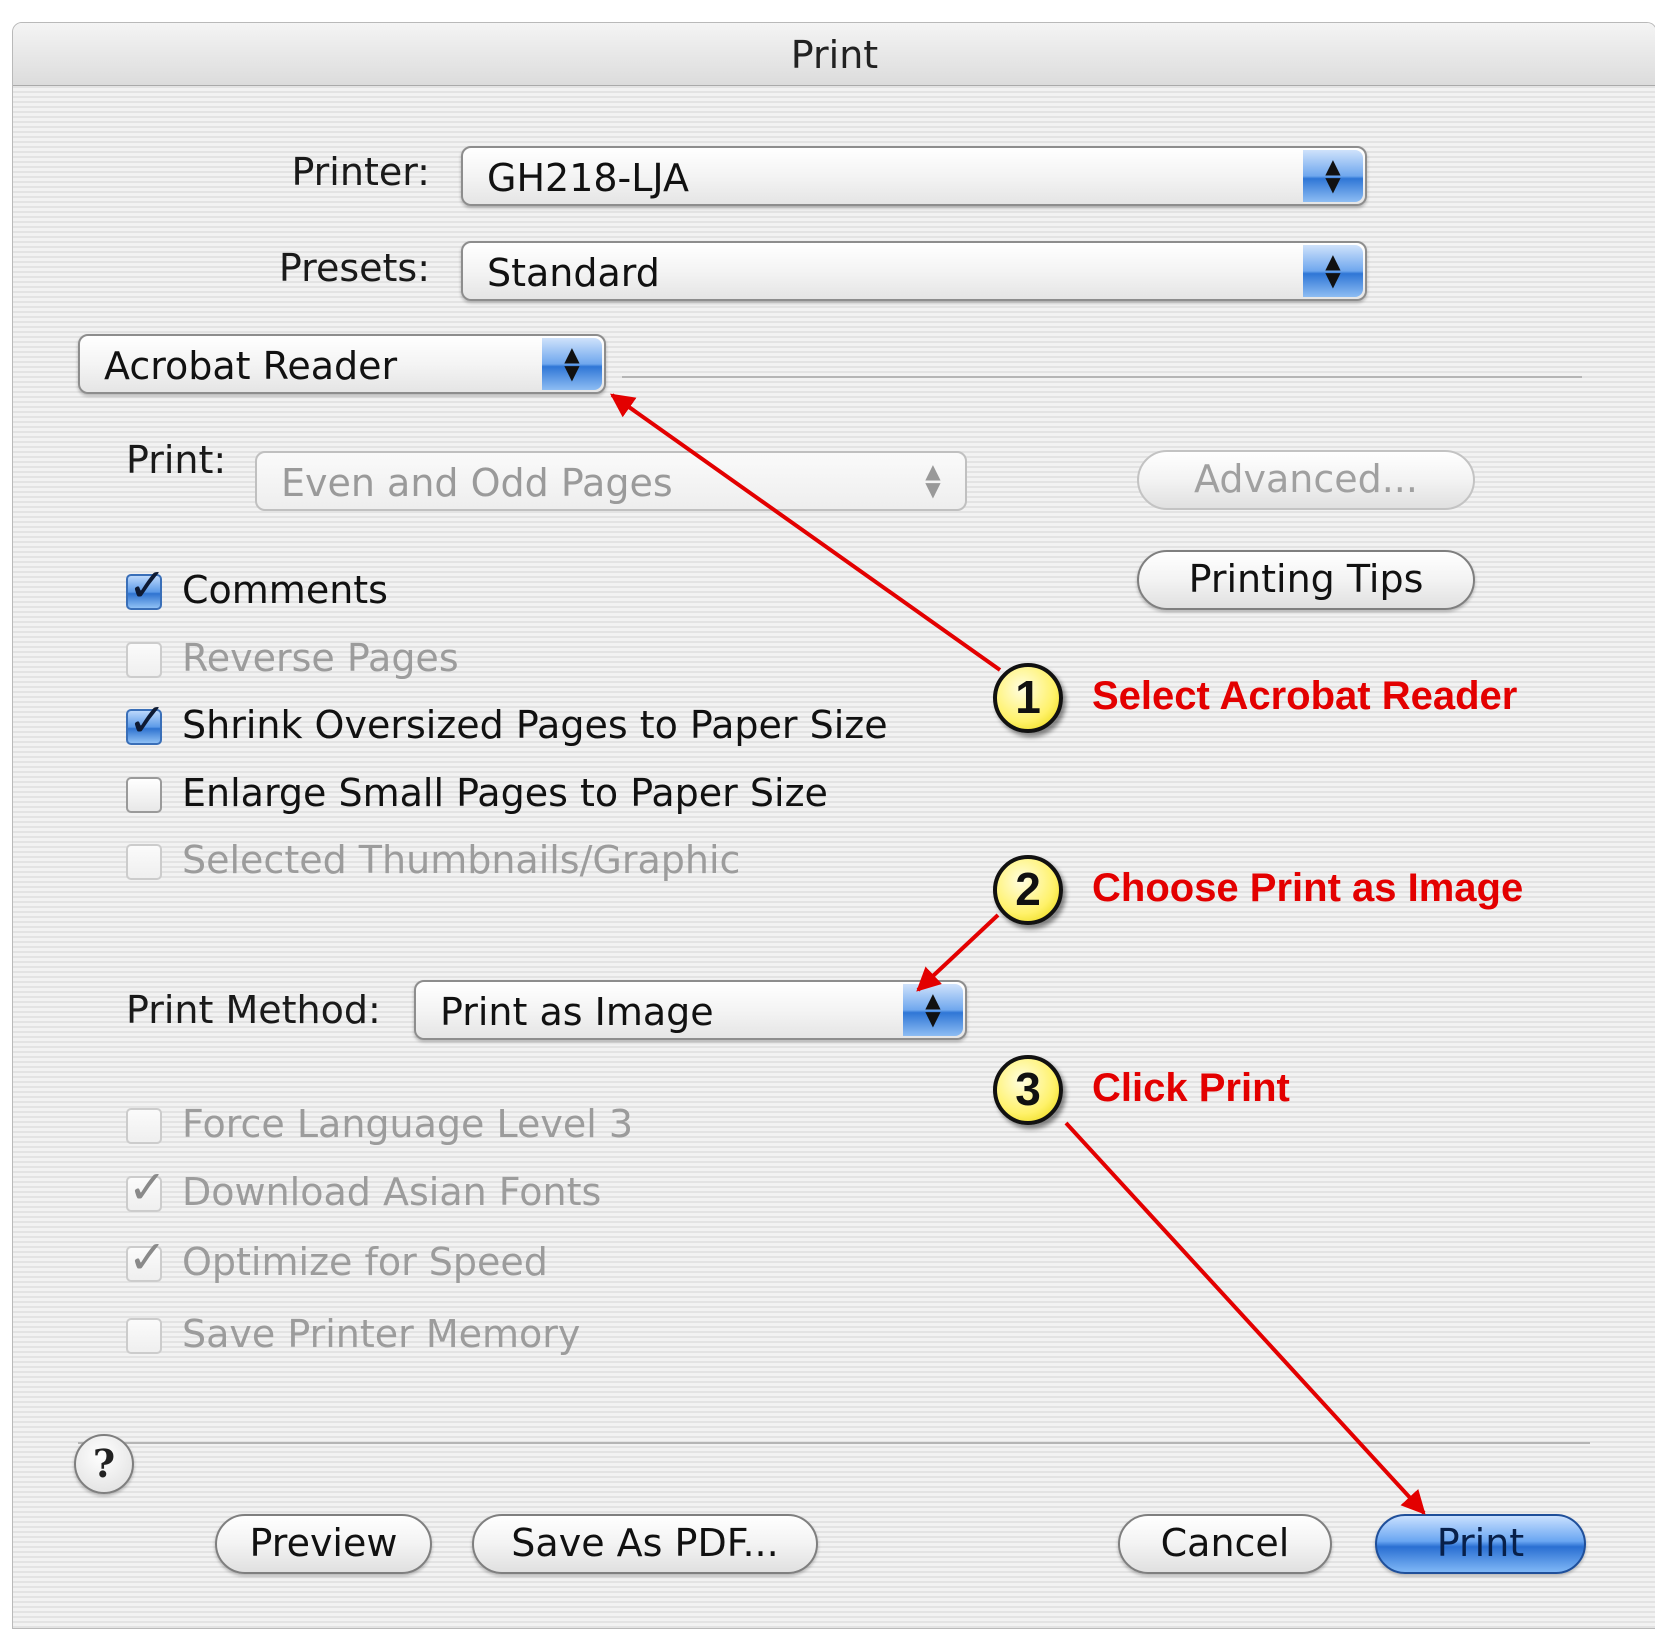 The image size is (1655, 1629). I want to click on step-3-label: Click Print, so click(1191, 1088).